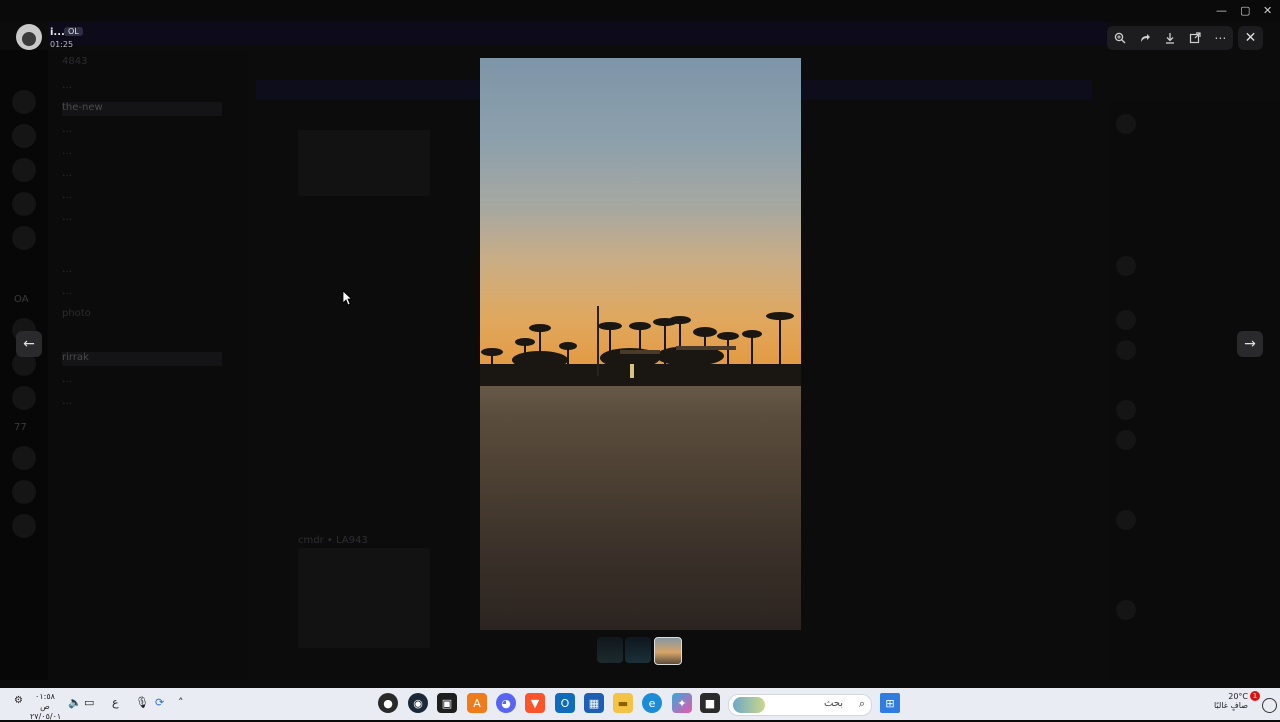  What do you see at coordinates (833, 703) in the screenshot?
I see `search-placeholder: بحث` at bounding box center [833, 703].